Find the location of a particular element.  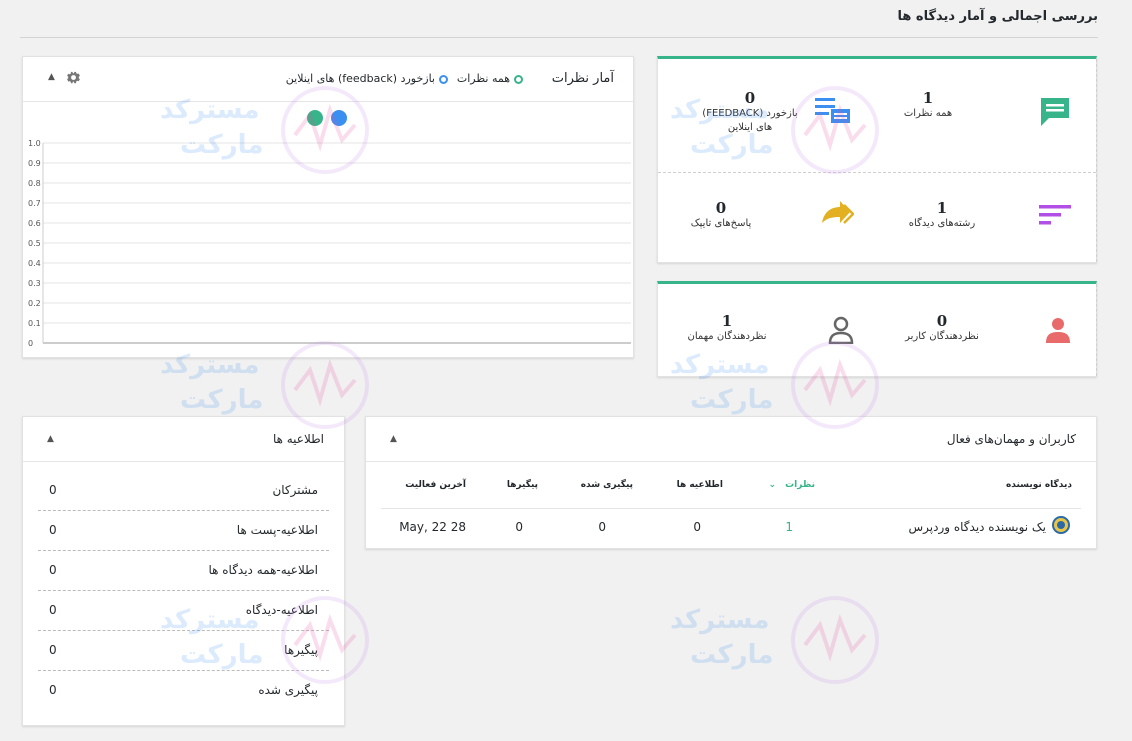

column-comments: نظرات ⌄ is located at coordinates (791, 485).